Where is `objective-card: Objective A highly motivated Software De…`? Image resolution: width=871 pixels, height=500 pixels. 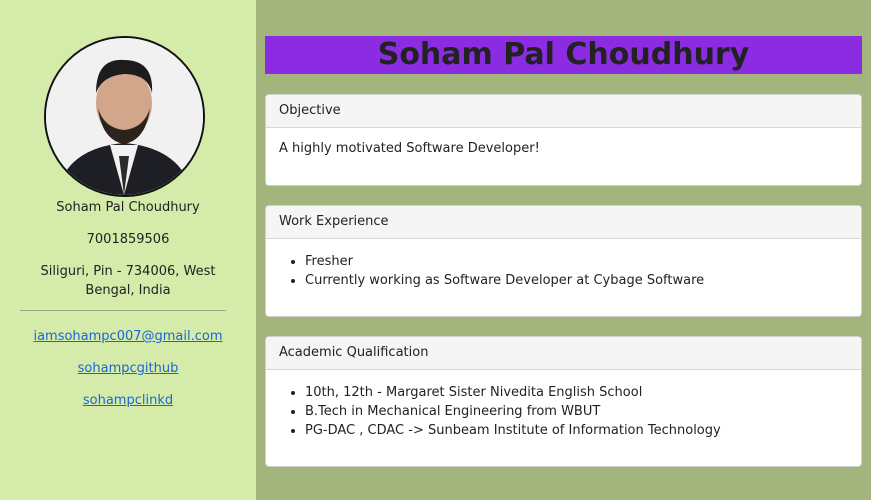
objective-card: Objective A highly motivated Software De… is located at coordinates (563, 140).